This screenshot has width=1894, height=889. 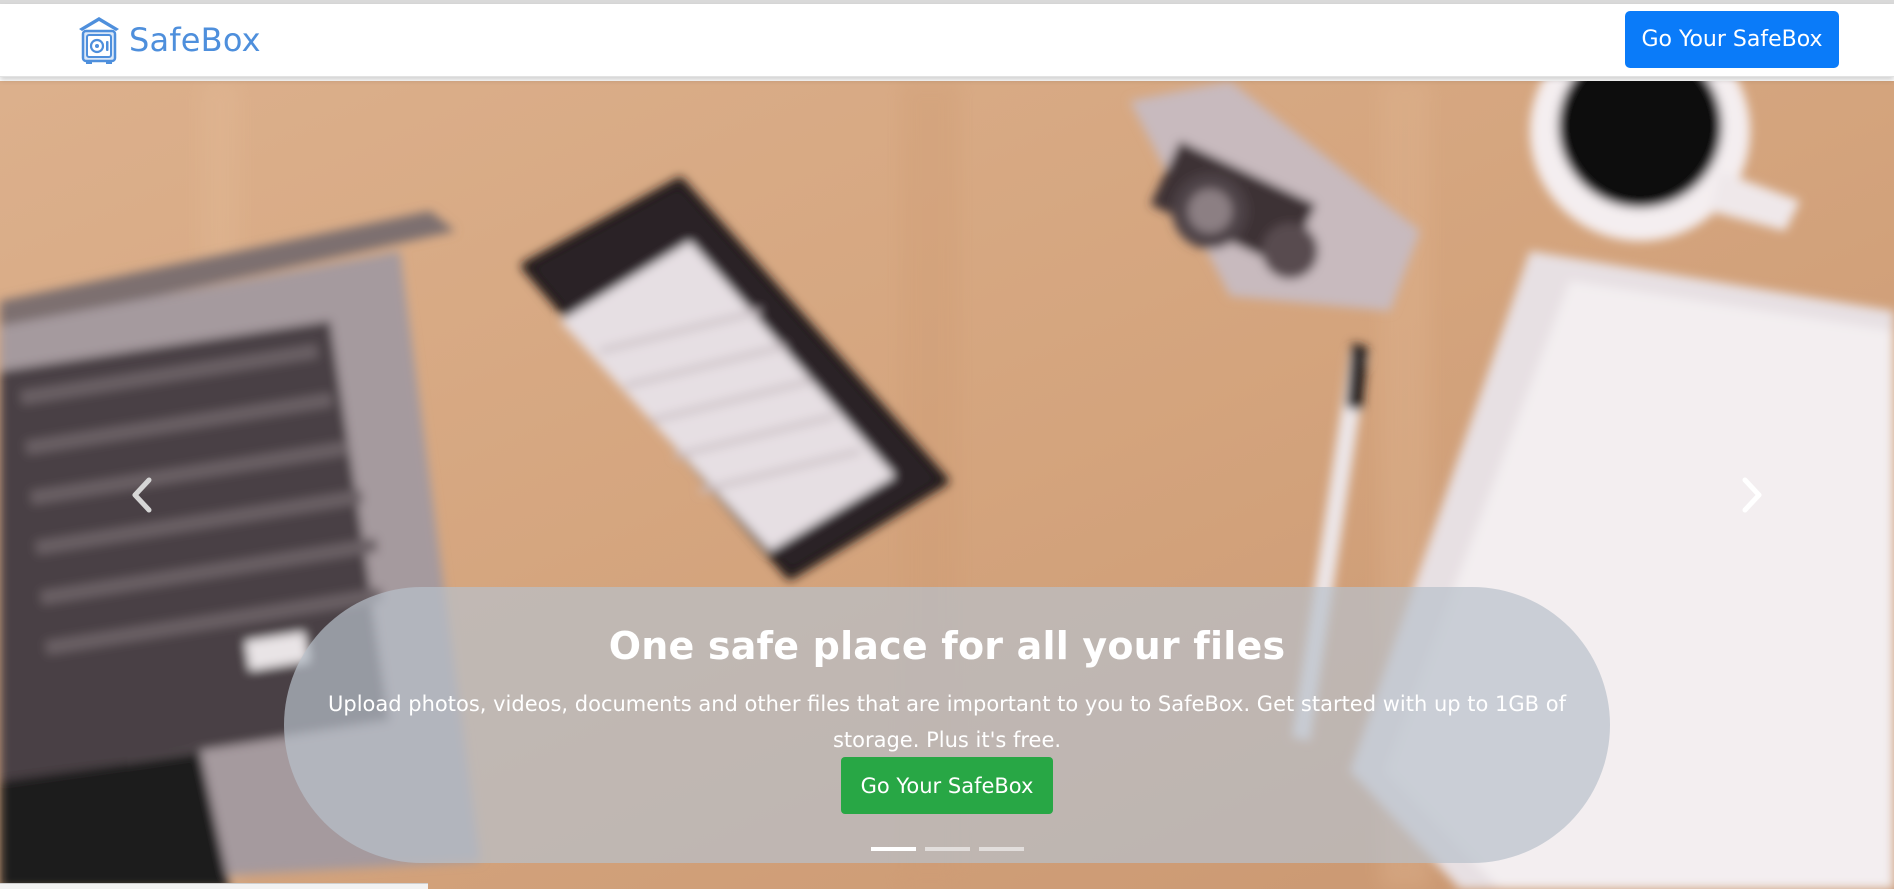 I want to click on brand-name: SafeBox, so click(x=195, y=40).